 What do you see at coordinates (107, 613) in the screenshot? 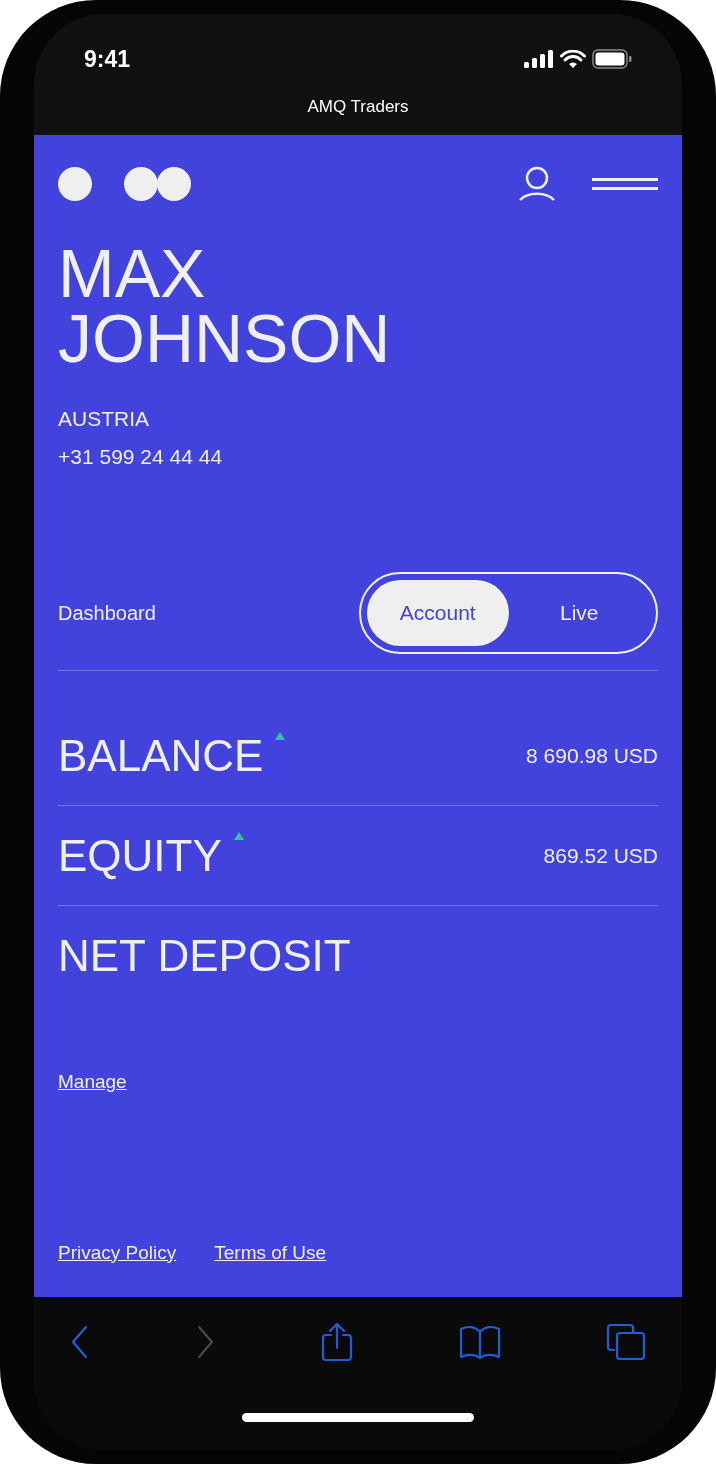
I see `dashboard-label: Dashboard` at bounding box center [107, 613].